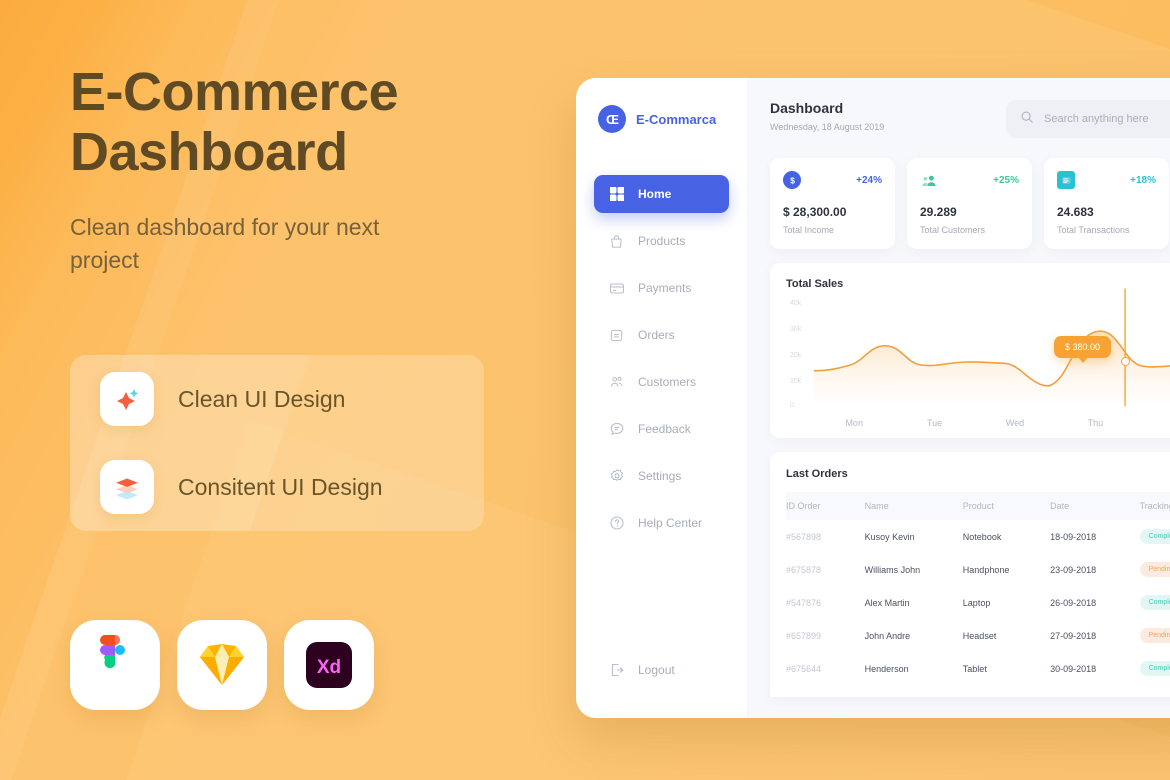  I want to click on brand-name: E-Commarca, so click(676, 119).